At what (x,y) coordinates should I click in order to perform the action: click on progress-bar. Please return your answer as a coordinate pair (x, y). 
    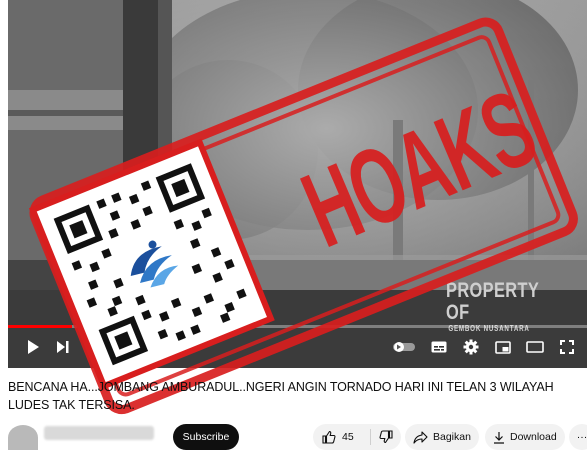
    Looking at the image, I should click on (297, 326).